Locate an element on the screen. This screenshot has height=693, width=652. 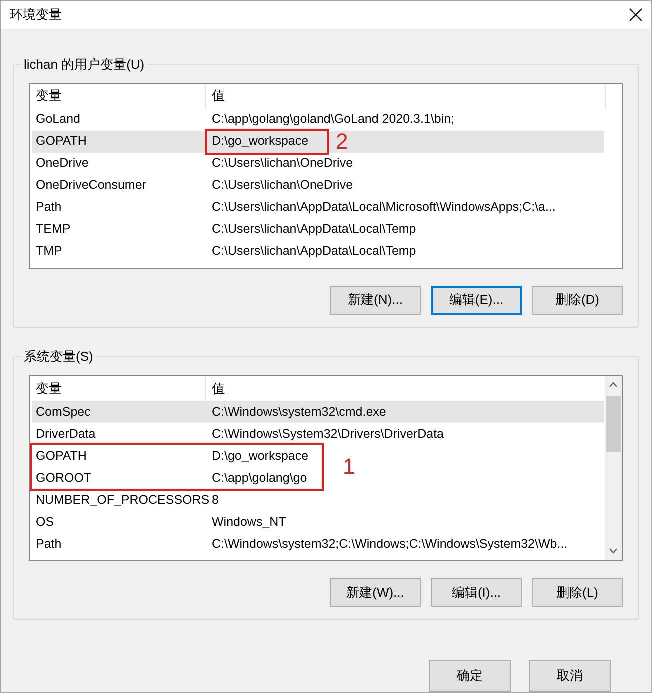
dialog-button: 删除(L) is located at coordinates (577, 592).